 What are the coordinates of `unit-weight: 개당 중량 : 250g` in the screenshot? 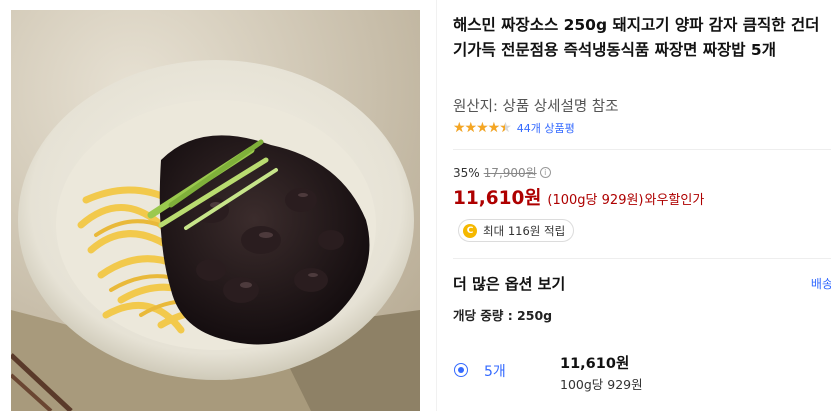 It's located at (503, 315).